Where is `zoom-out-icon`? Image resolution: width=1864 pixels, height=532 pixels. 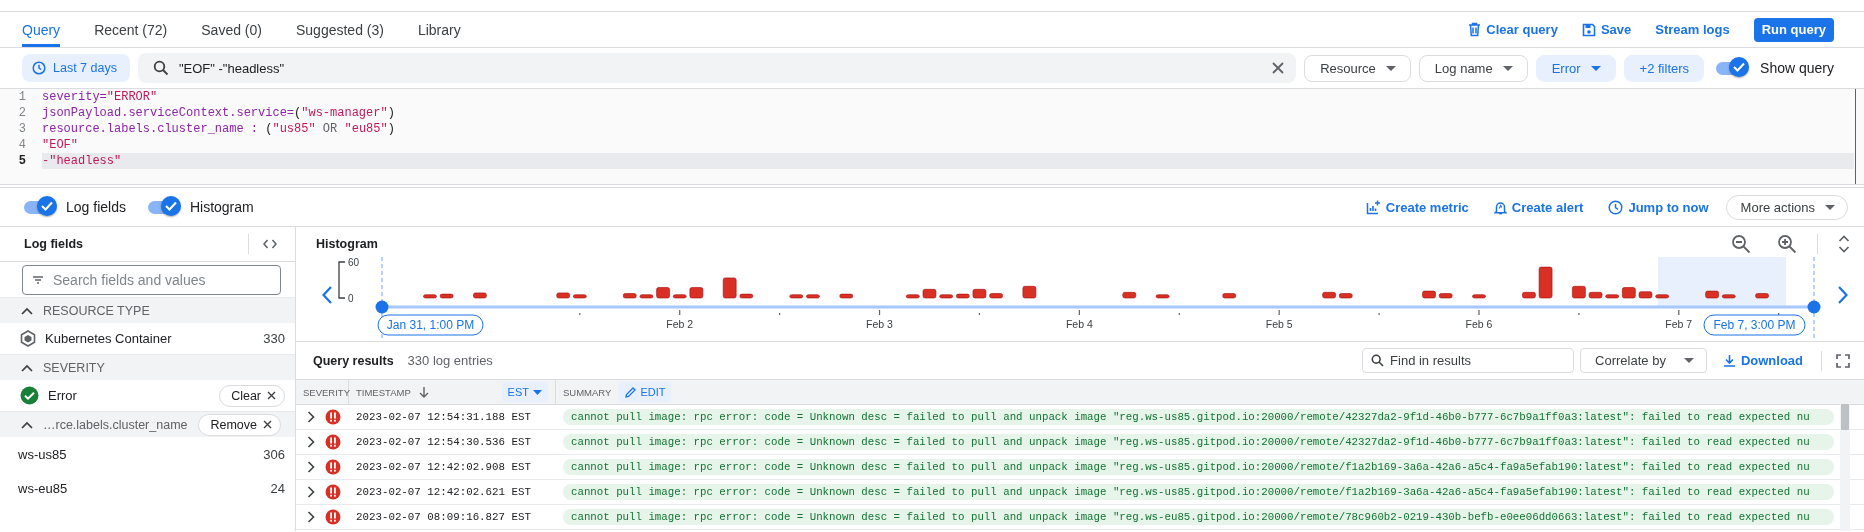 zoom-out-icon is located at coordinates (1741, 243).